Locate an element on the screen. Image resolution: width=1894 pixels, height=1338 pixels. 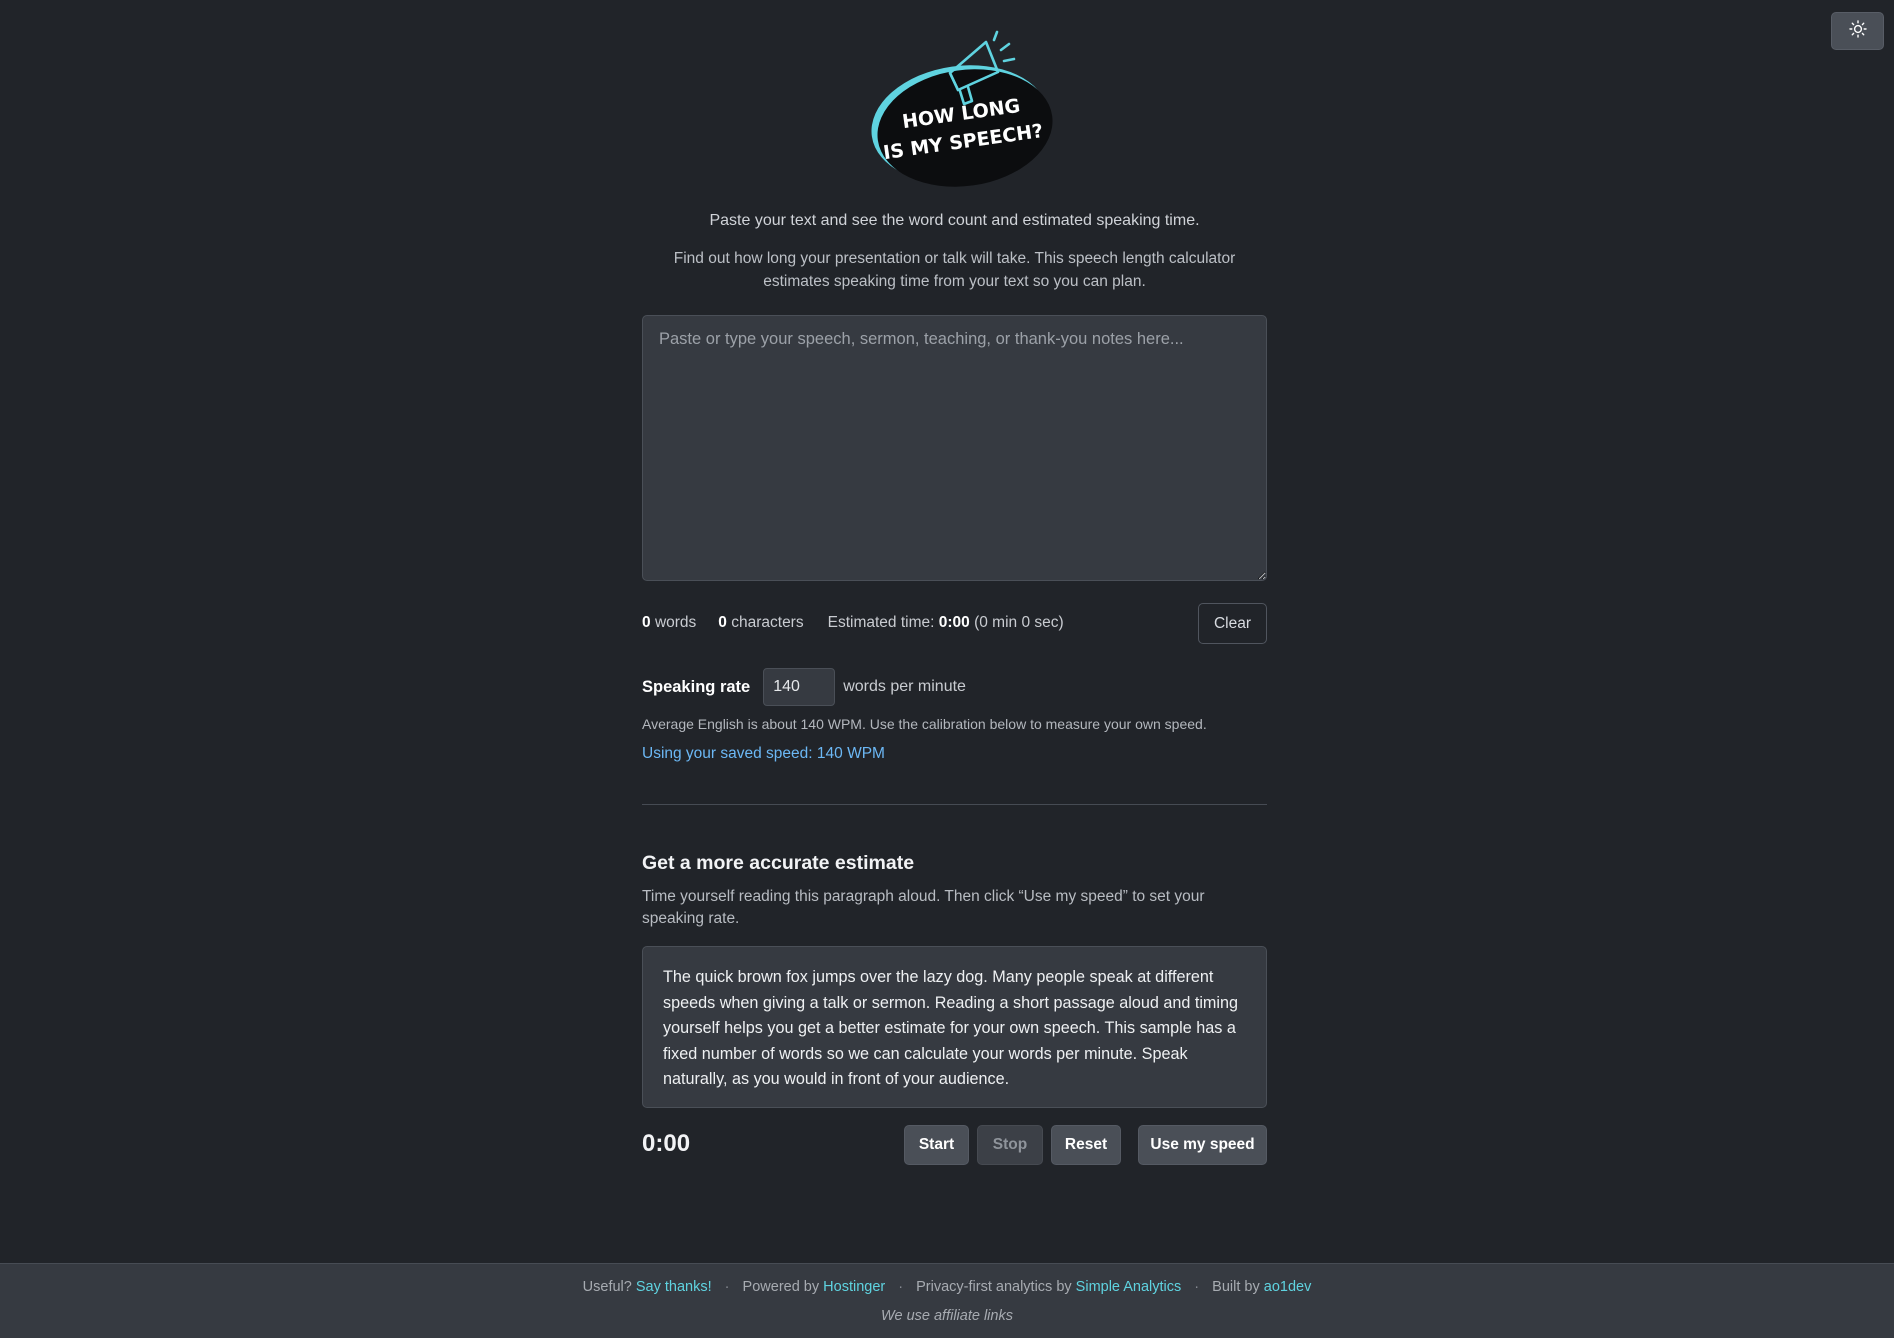
author-link: ao1dev is located at coordinates (1288, 1287).